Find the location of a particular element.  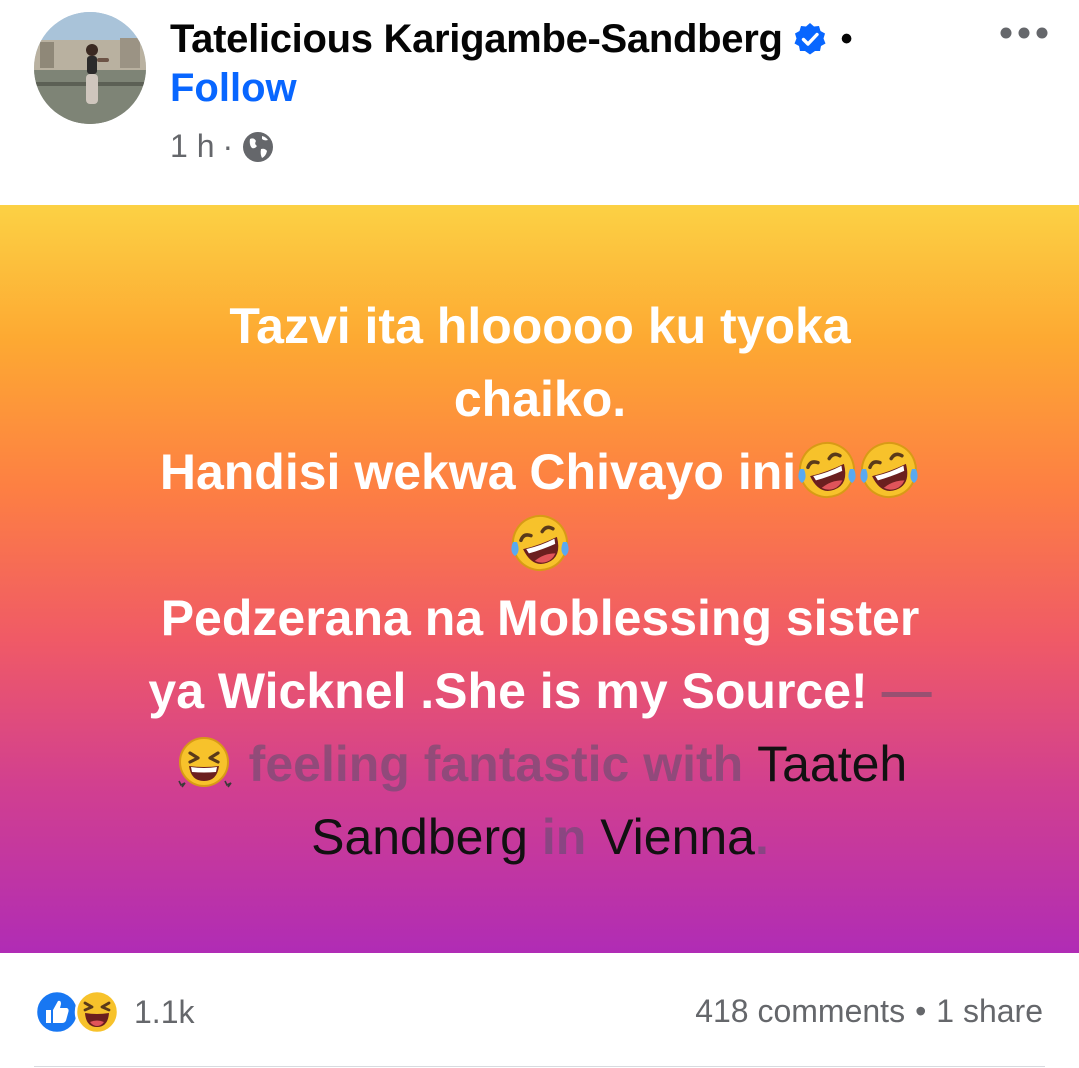

post-line-5: ya Wicknel .She is my Source! — is located at coordinates (540, 691).